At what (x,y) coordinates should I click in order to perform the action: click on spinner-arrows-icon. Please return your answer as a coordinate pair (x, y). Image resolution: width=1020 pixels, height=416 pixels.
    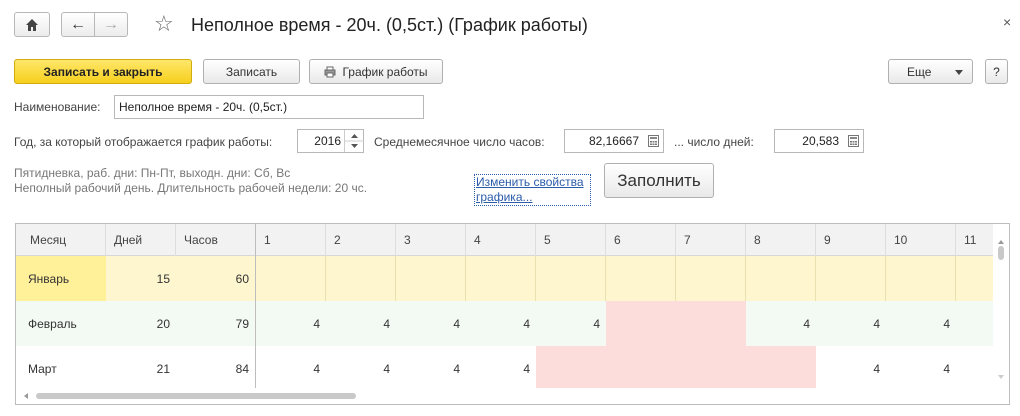
    Looking at the image, I should click on (354, 141).